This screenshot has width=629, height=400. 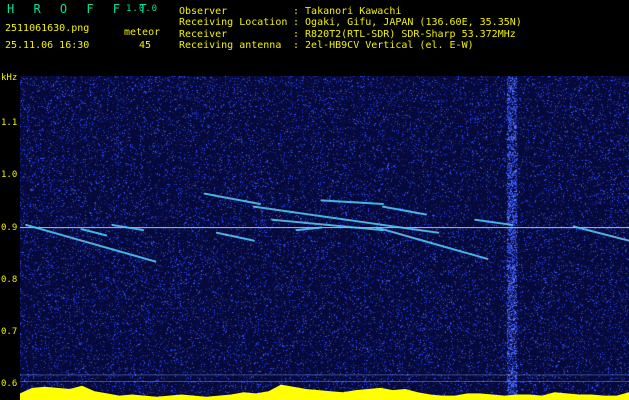 I want to click on receiver-value: : R820T2(RTL-SDR) SDR-Sharp 53.372MHz, so click(x=404, y=34).